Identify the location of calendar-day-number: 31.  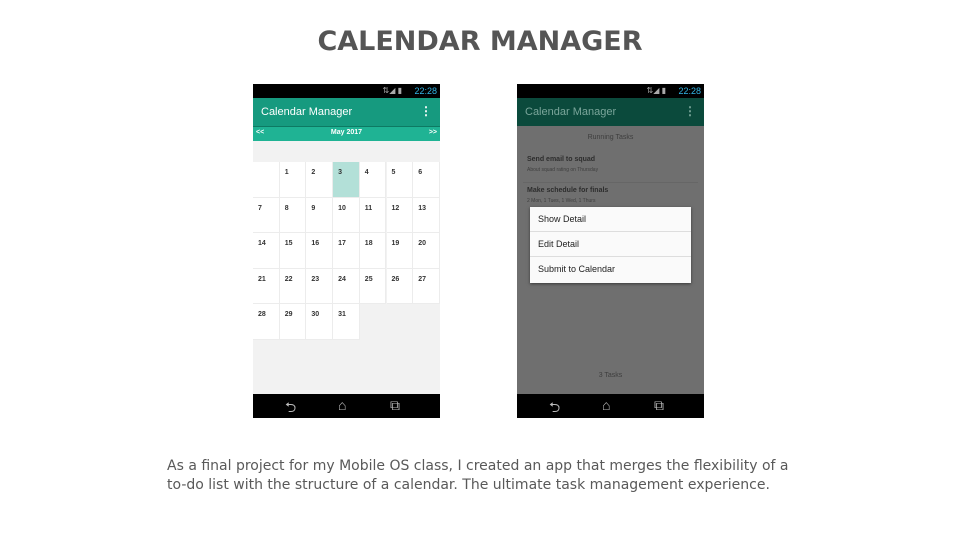
(342, 314).